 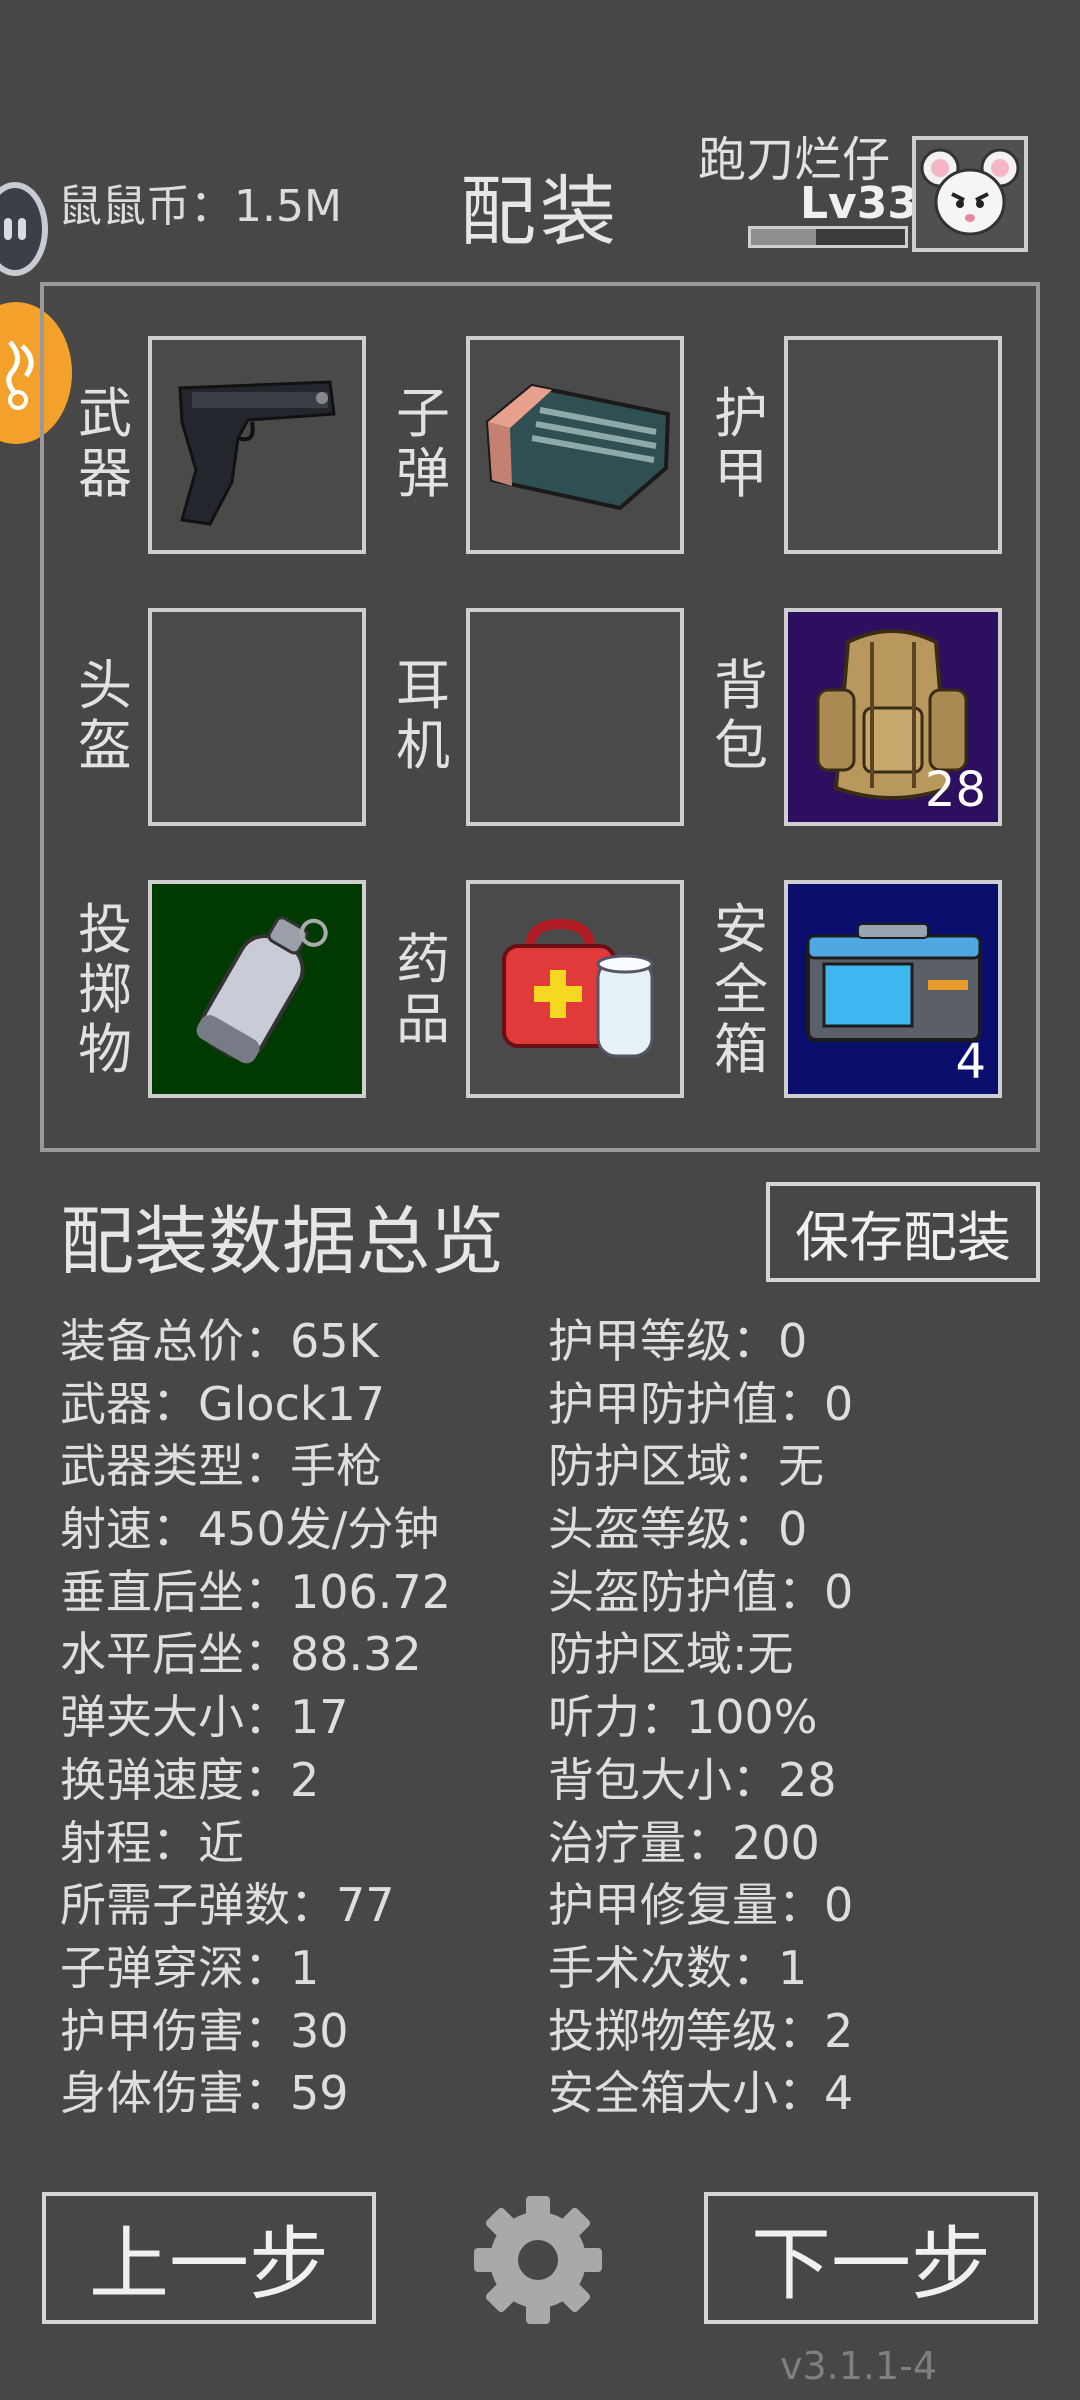 What do you see at coordinates (741, 989) in the screenshot?
I see `slot-label-safebox: 安 全 箱` at bounding box center [741, 989].